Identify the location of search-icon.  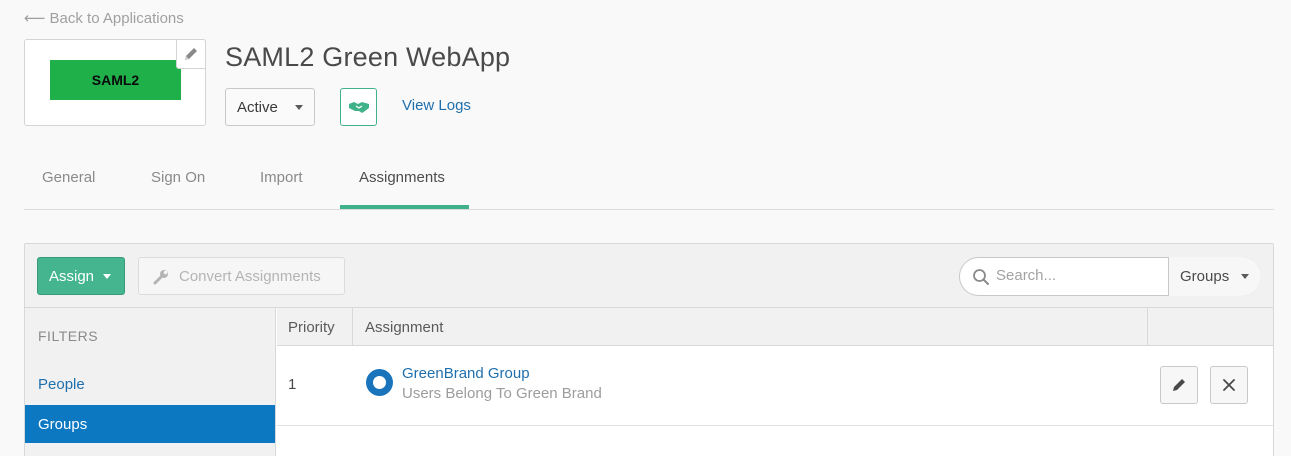
(981, 277).